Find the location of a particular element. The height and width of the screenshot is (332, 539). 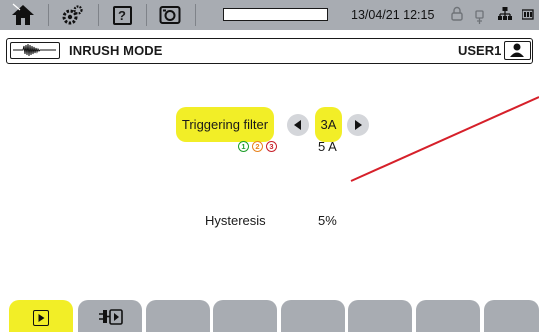

plug-play-icon is located at coordinates (111, 317).